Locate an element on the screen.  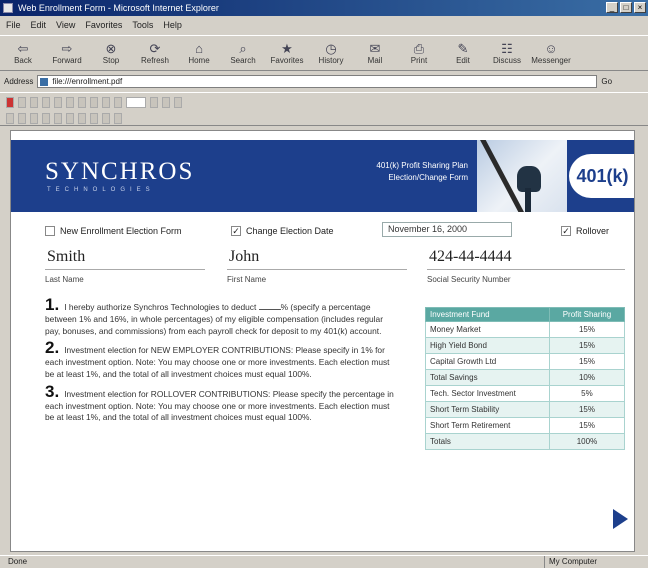
rollover-option: ✓ Rollover is located at coordinates (585, 231).